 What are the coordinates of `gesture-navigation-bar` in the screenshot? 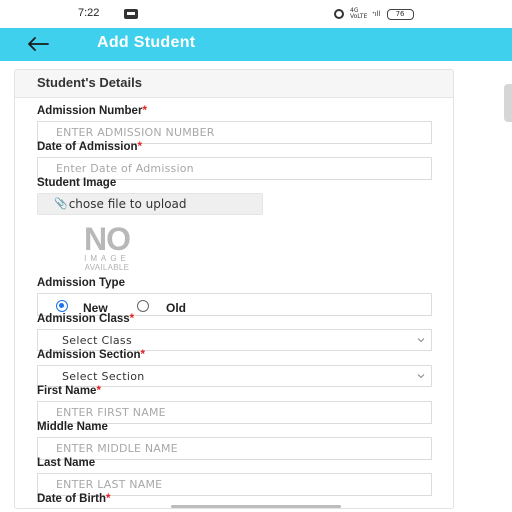 It's located at (256, 506).